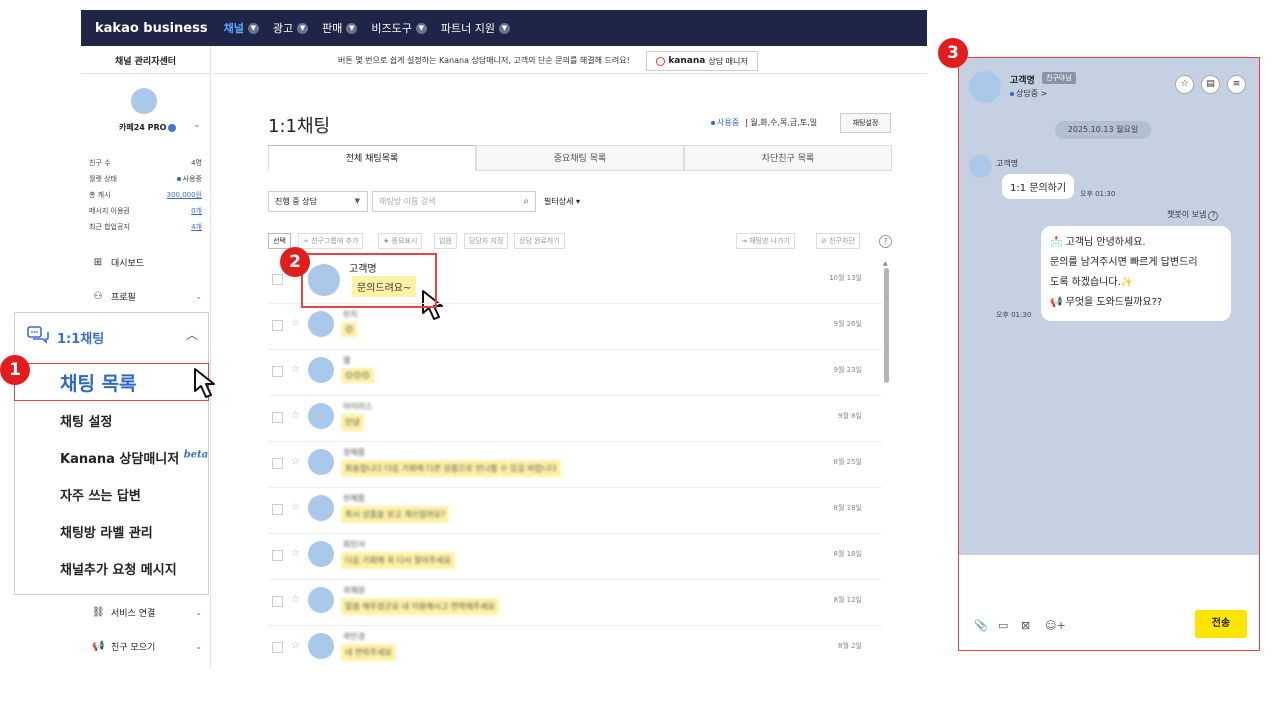 Image resolution: width=1280 pixels, height=720 pixels. What do you see at coordinates (400, 241) in the screenshot?
I see `mark-important-button: ★ 중요표시` at bounding box center [400, 241].